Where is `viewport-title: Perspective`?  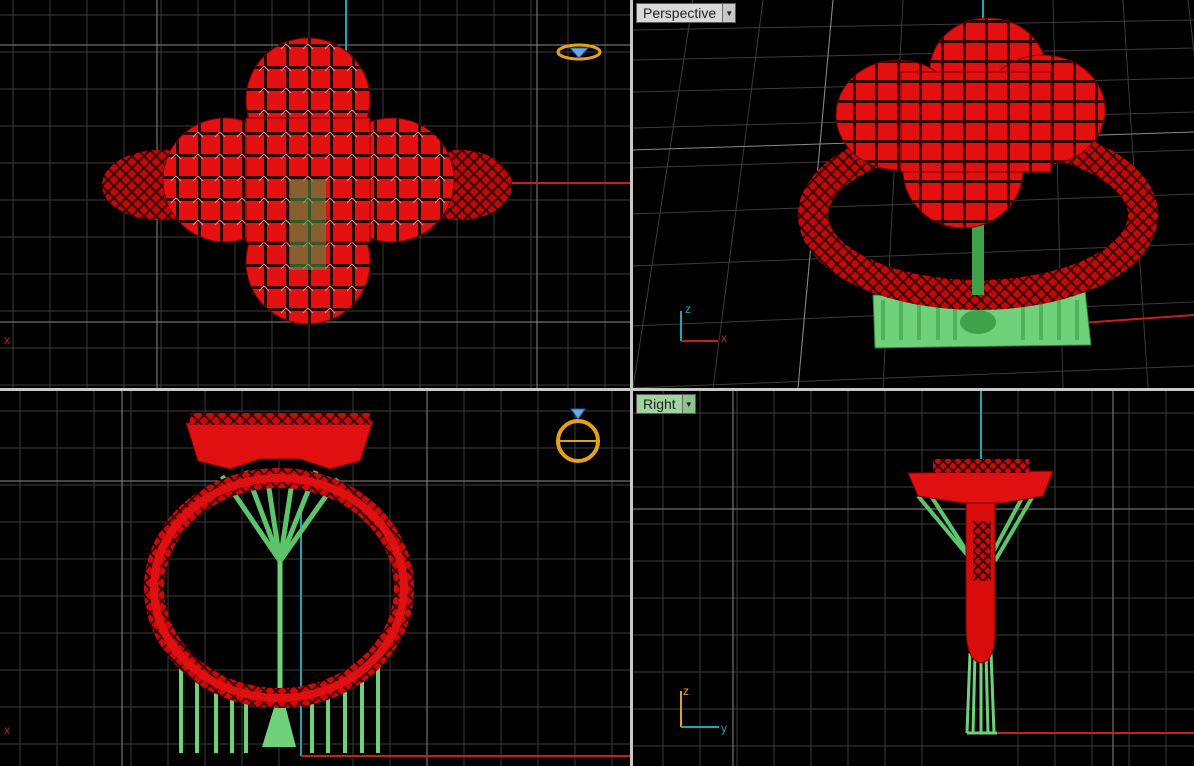 viewport-title: Perspective is located at coordinates (680, 13).